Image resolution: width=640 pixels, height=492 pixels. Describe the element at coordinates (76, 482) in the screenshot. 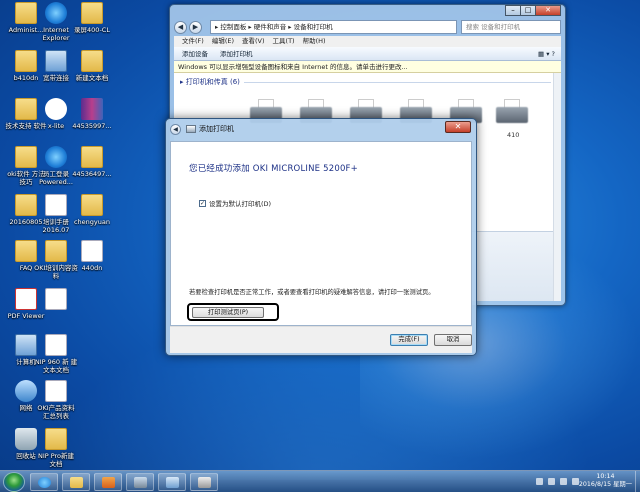

I see `taskbar-explorer` at that location.